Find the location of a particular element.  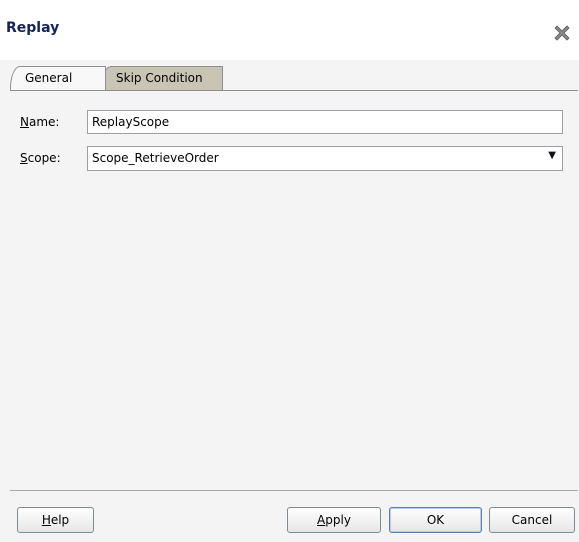

footer-divider is located at coordinates (294, 490).